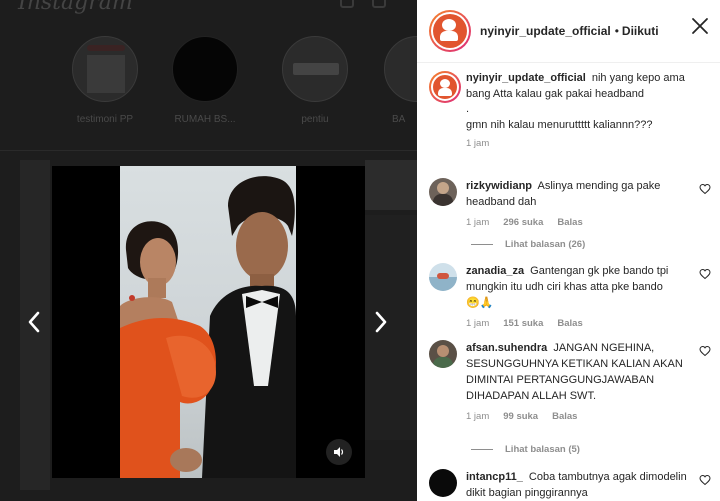  I want to click on comment-username: intancp11_, so click(494, 477).